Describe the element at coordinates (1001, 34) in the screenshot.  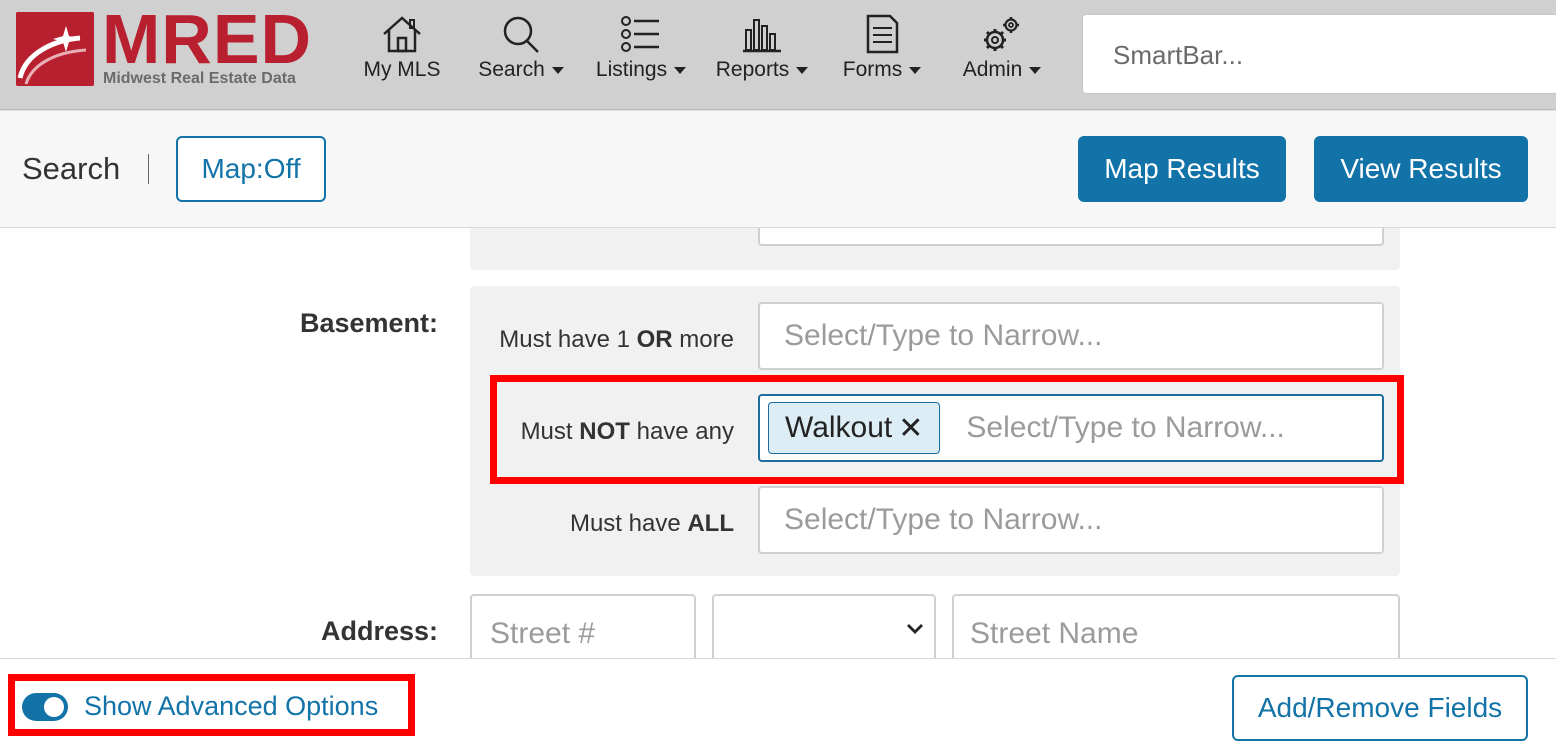
I see `gears-icon` at that location.